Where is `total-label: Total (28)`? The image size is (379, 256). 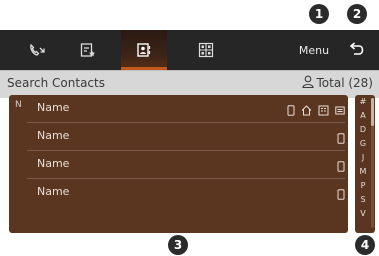
total-label: Total (28) is located at coordinates (344, 83).